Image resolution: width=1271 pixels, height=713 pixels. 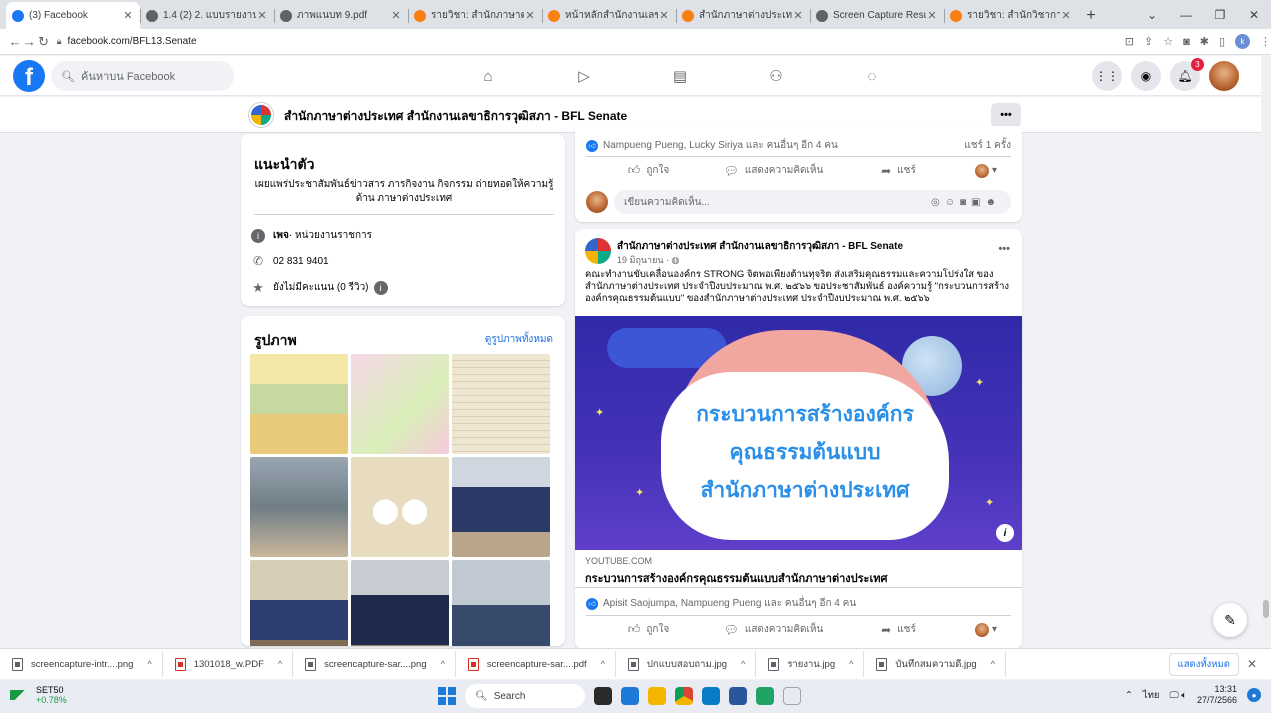 I want to click on post-date: 19 มิถุนายน · ◍, so click(x=648, y=260).